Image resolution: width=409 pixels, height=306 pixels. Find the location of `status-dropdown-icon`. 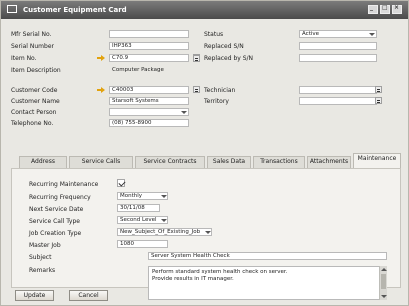

status-dropdown-icon is located at coordinates (372, 34).